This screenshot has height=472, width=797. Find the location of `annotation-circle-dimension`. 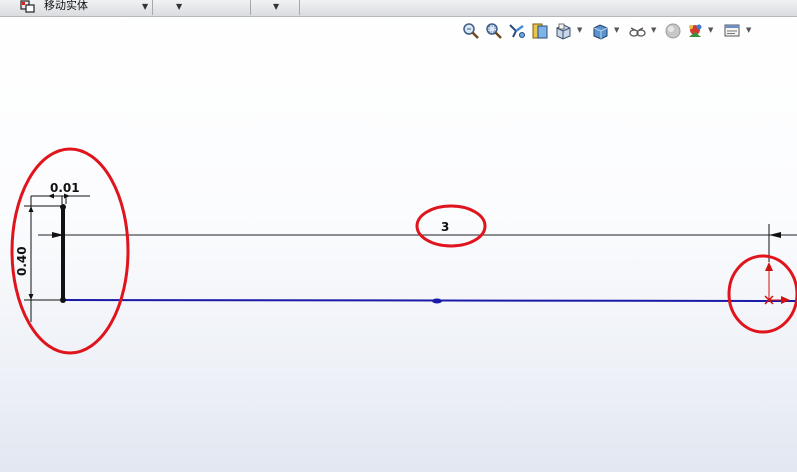

annotation-circle-dimension is located at coordinates (451, 226).